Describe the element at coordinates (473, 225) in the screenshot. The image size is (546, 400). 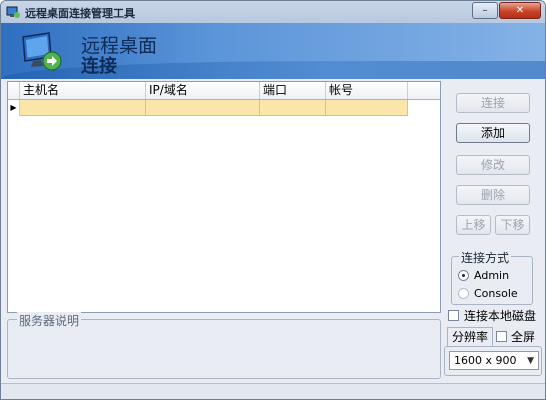
I see `move-up-button: 上移` at that location.